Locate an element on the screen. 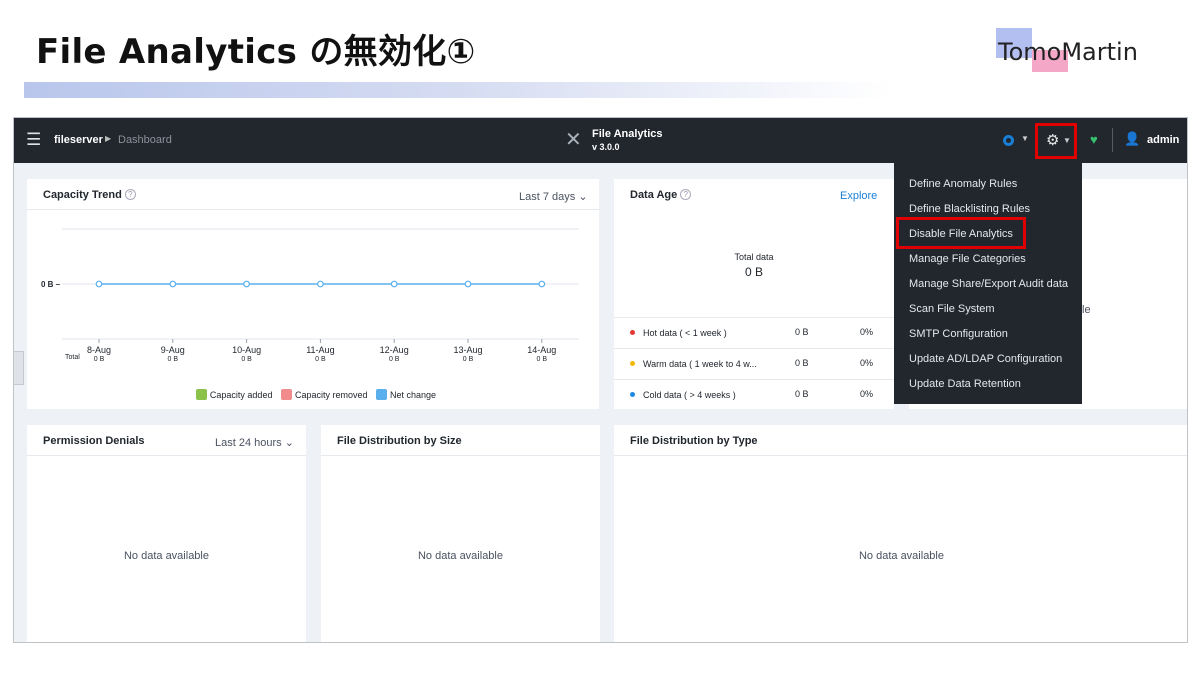 Image resolution: width=1200 pixels, height=675 pixels. range-select: Last 7 days ⌄ is located at coordinates (553, 196).